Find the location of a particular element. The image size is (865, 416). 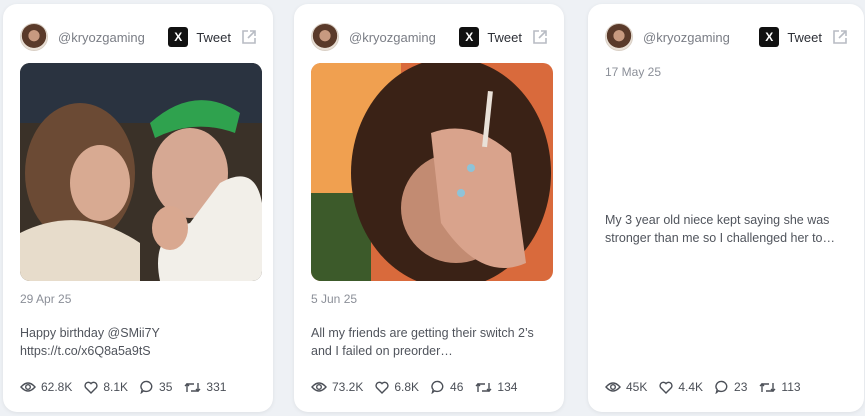

views-stat: 45K is located at coordinates (626, 387).